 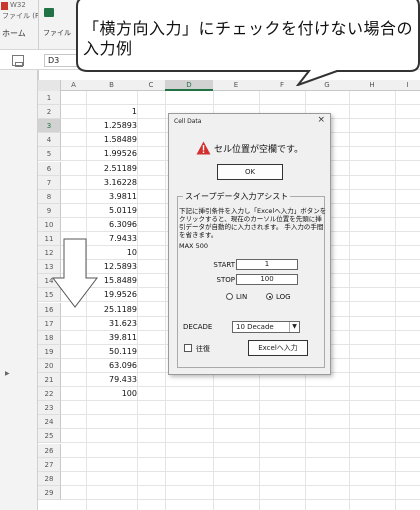 What do you see at coordinates (49, 126) in the screenshot?
I see `row-header: 3` at bounding box center [49, 126].